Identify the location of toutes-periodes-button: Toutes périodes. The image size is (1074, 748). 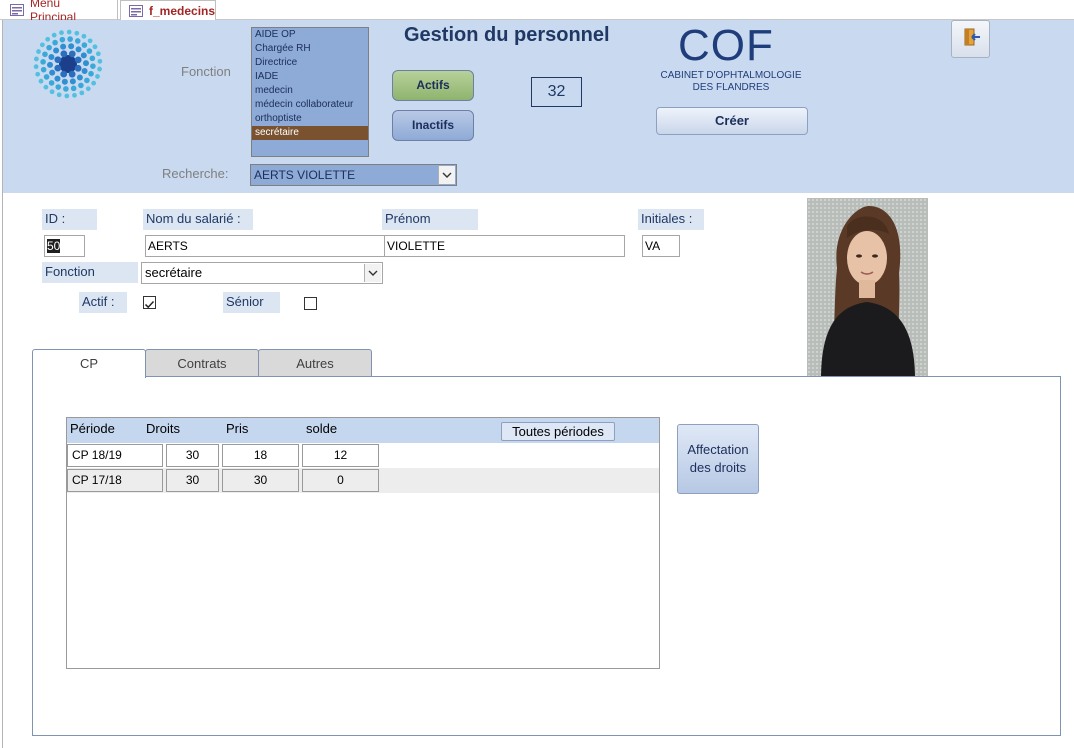
(558, 431).